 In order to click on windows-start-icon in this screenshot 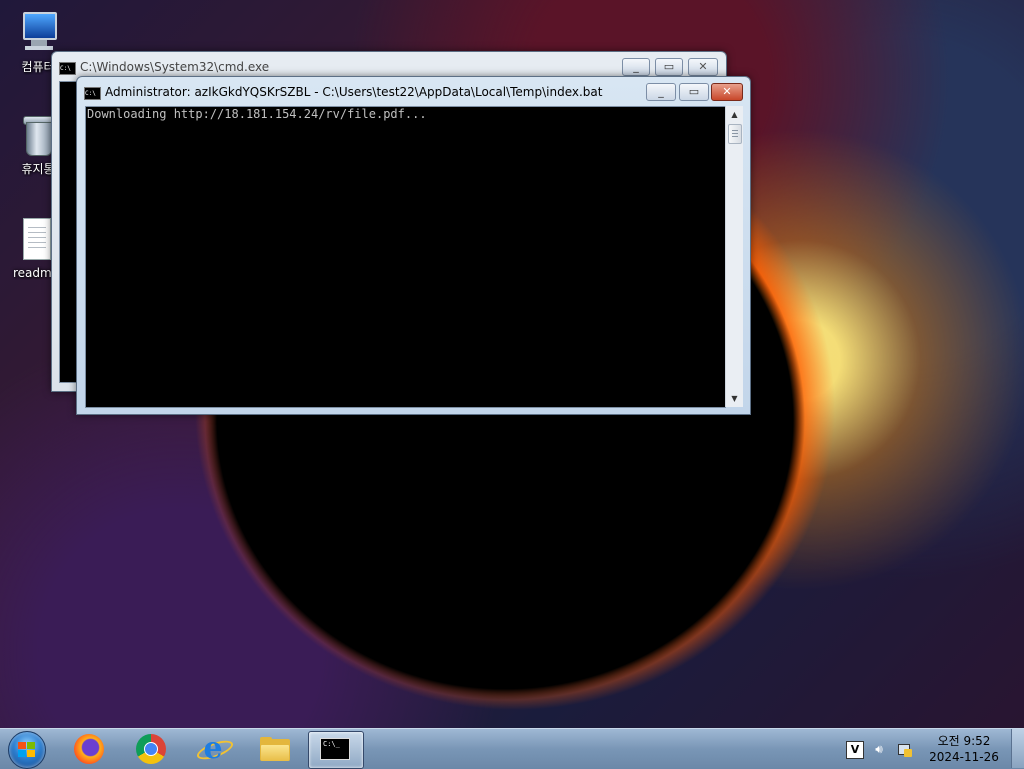, I will do `click(27, 750)`.